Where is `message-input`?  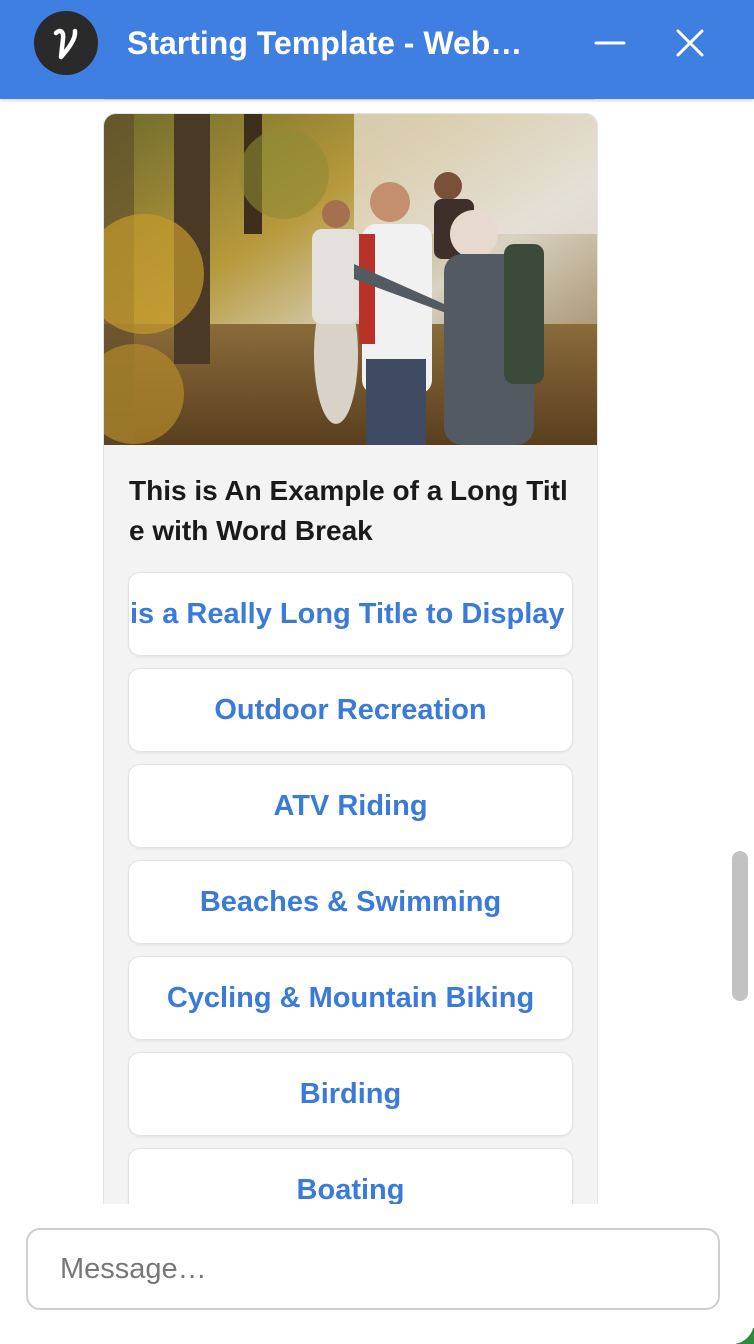 message-input is located at coordinates (373, 1269).